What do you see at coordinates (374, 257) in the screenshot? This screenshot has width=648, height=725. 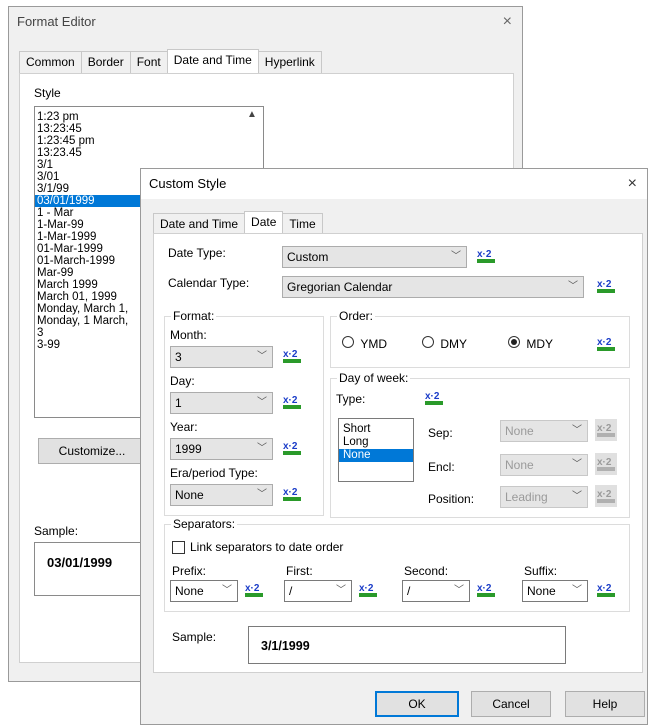 I see `date-type-select: Custom ﹀` at bounding box center [374, 257].